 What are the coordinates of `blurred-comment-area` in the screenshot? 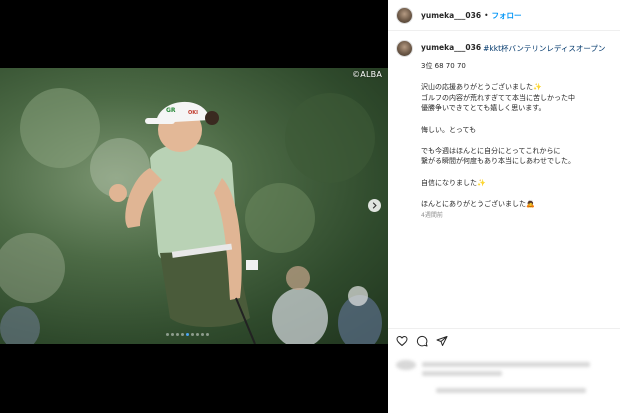 It's located at (504, 379).